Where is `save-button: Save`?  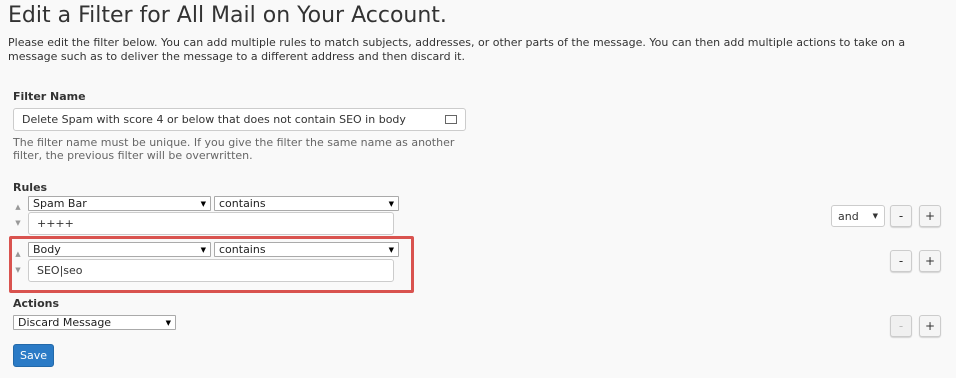
save-button: Save is located at coordinates (33, 355).